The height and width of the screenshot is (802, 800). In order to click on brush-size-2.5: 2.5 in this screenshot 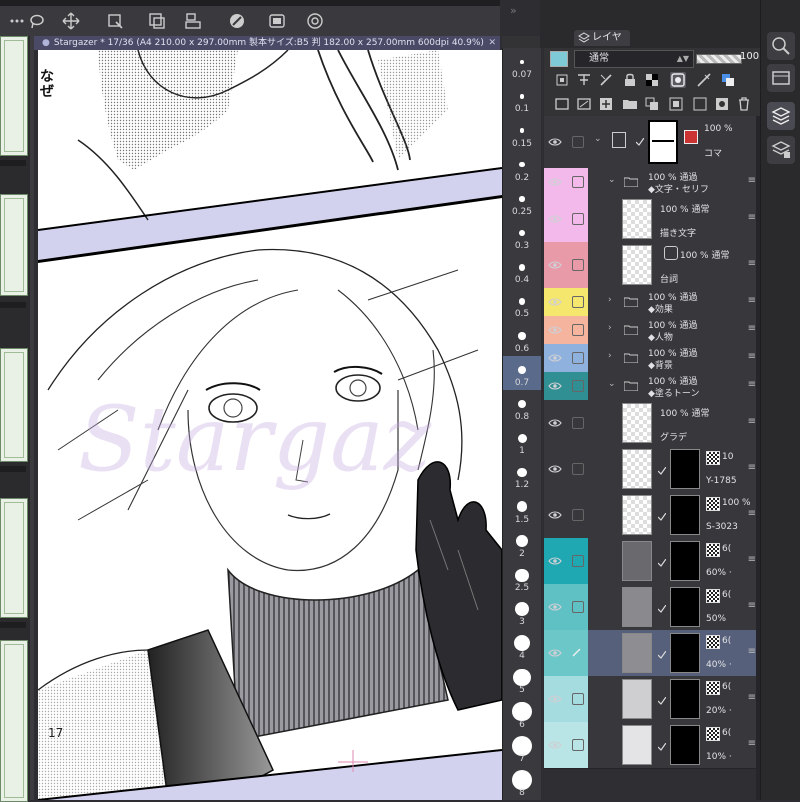, I will do `click(522, 578)`.